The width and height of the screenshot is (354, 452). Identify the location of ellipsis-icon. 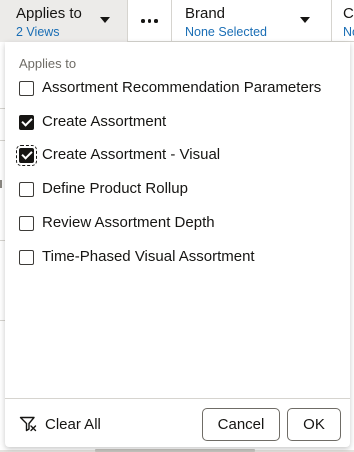
(149, 21).